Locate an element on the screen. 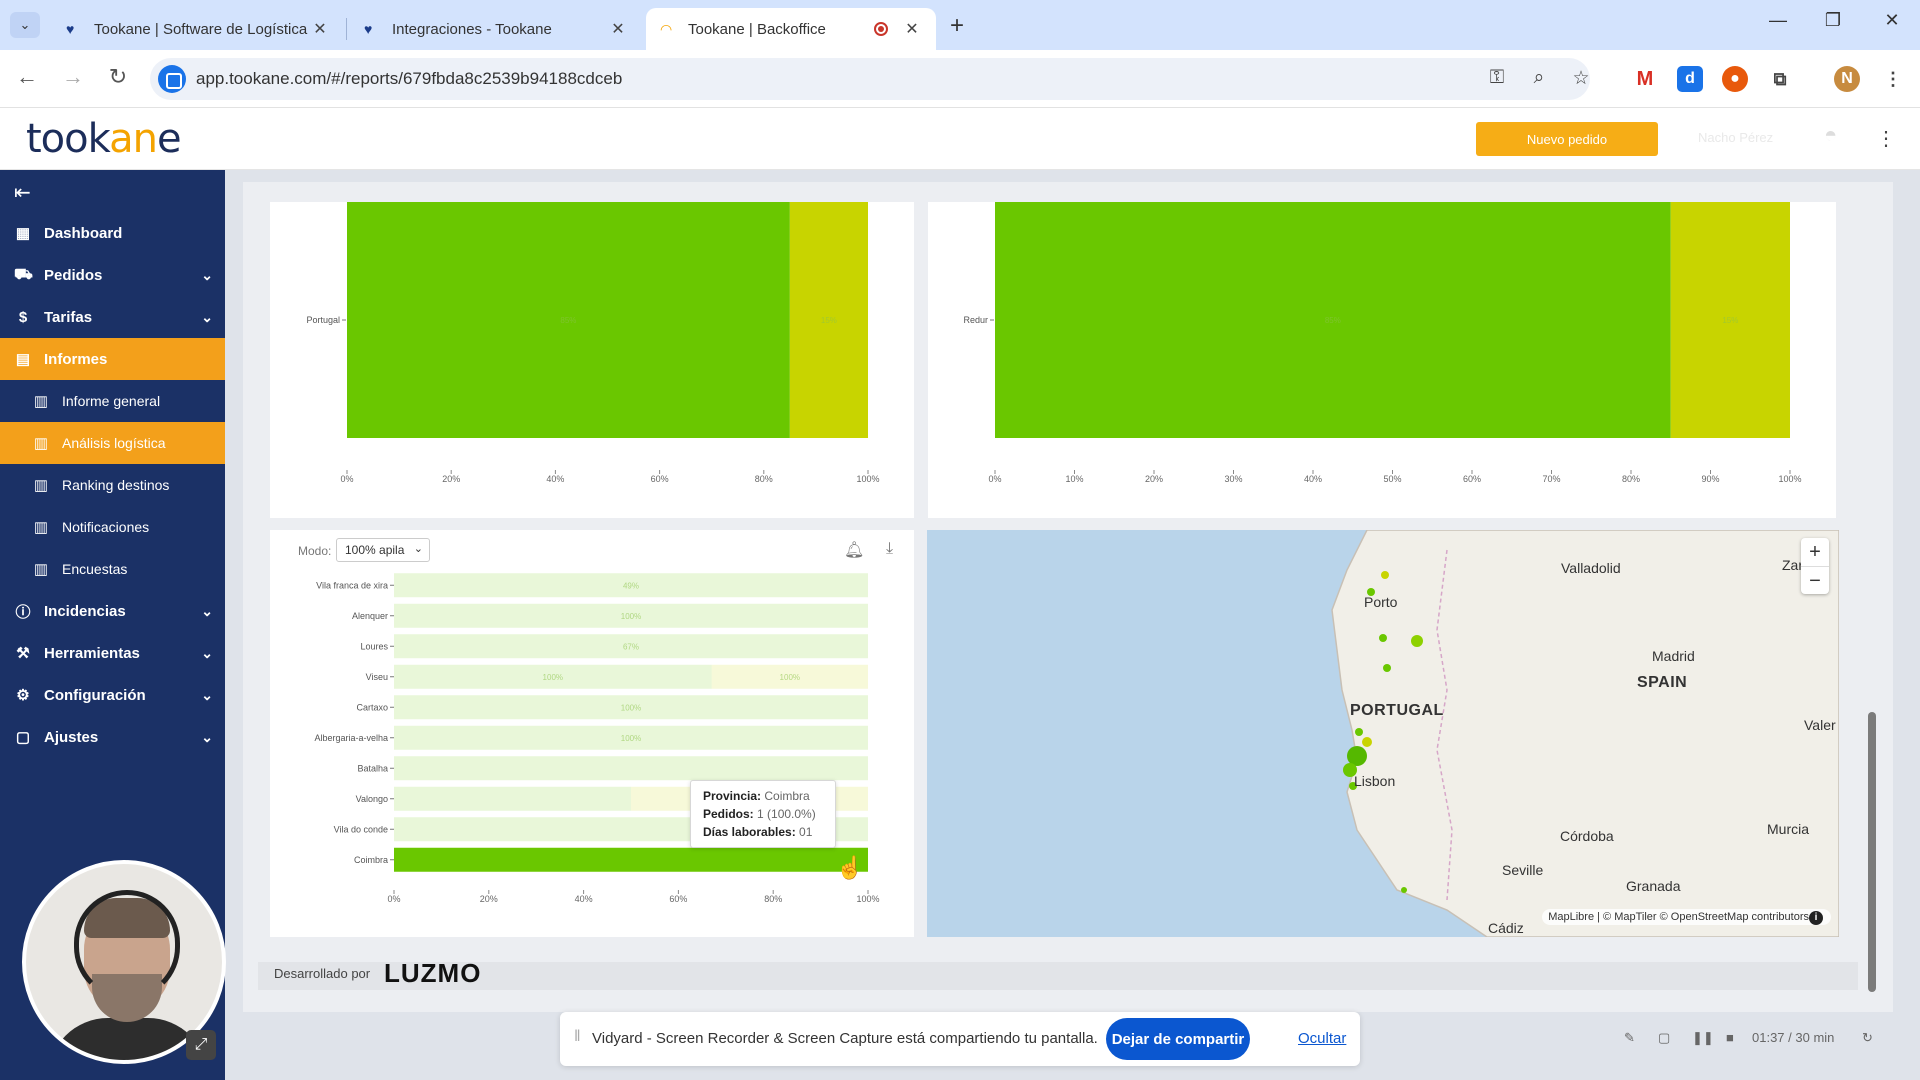 This screenshot has width=1920, height=1080. sidebar-item-informe-general: ▥ Informe general is located at coordinates (112, 401).